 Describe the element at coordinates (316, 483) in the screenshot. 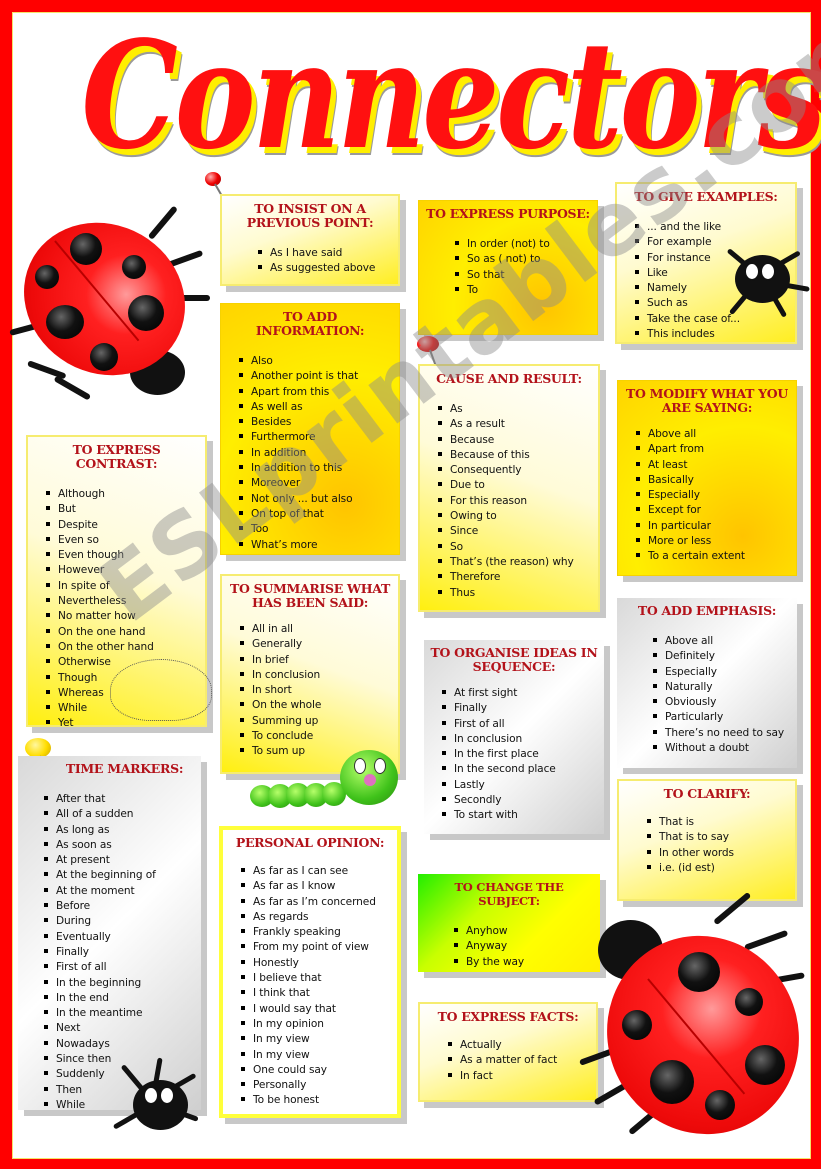

I see `list-item: Moreover` at that location.